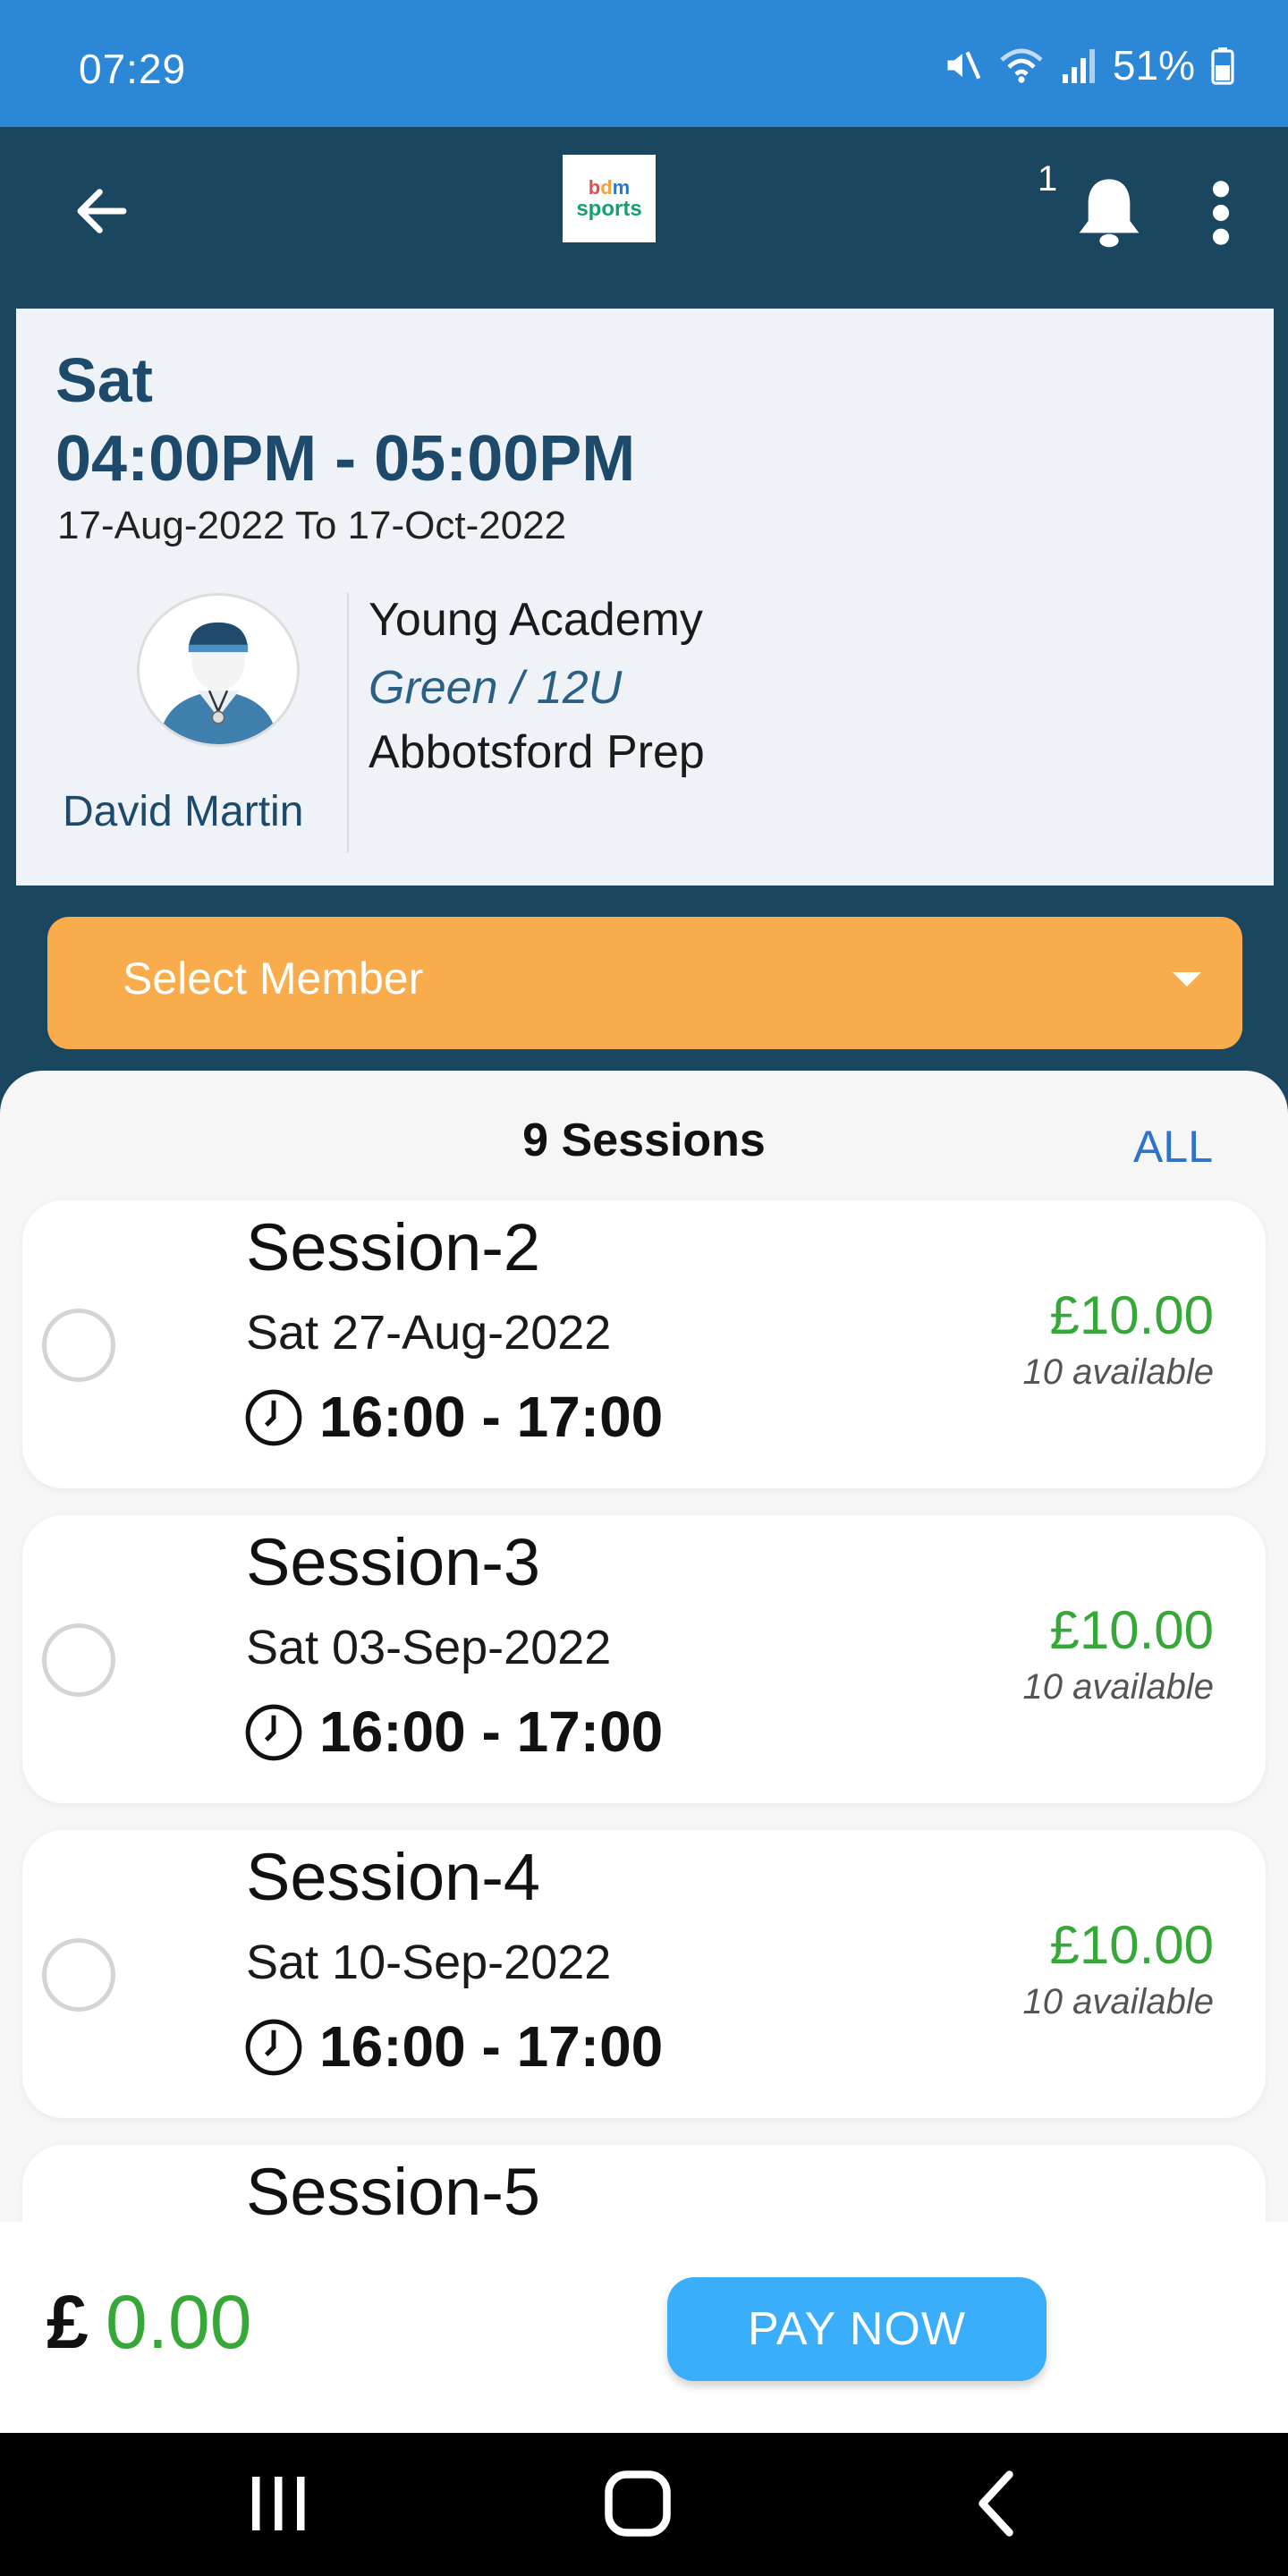 The width and height of the screenshot is (1288, 2576). I want to click on select-all-link: ALL, so click(1173, 1147).